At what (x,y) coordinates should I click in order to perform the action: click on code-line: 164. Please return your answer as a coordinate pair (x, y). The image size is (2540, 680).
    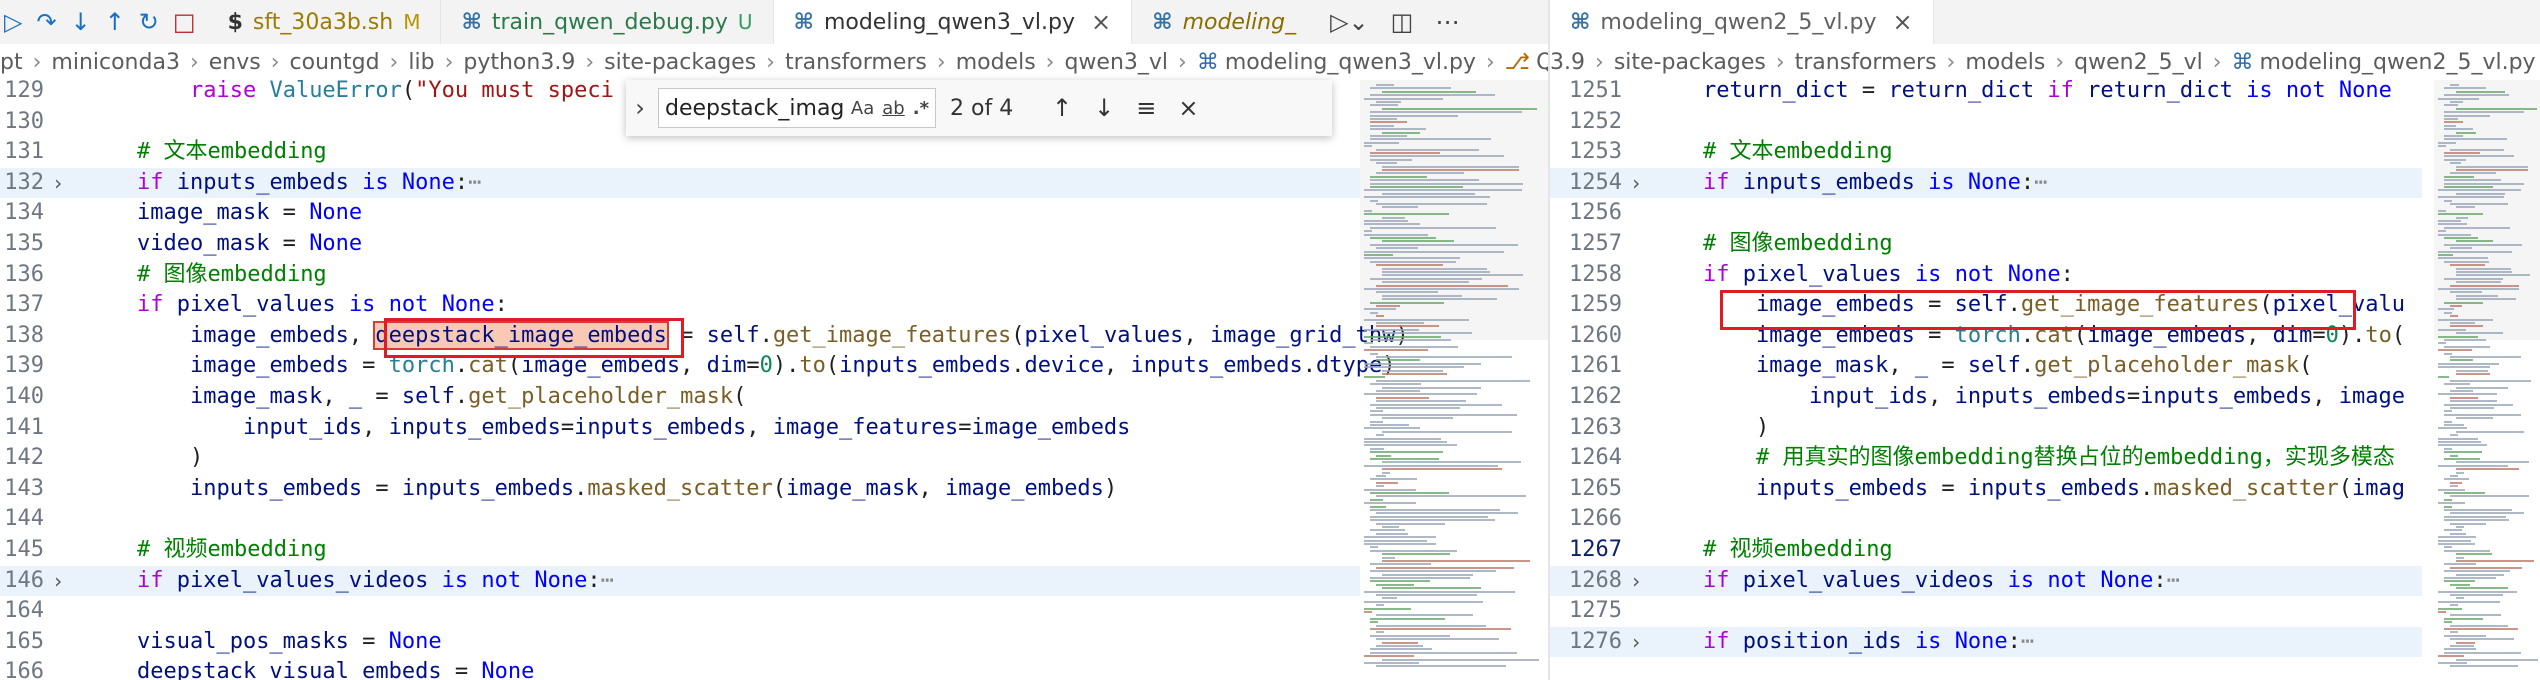
    Looking at the image, I should click on (680, 611).